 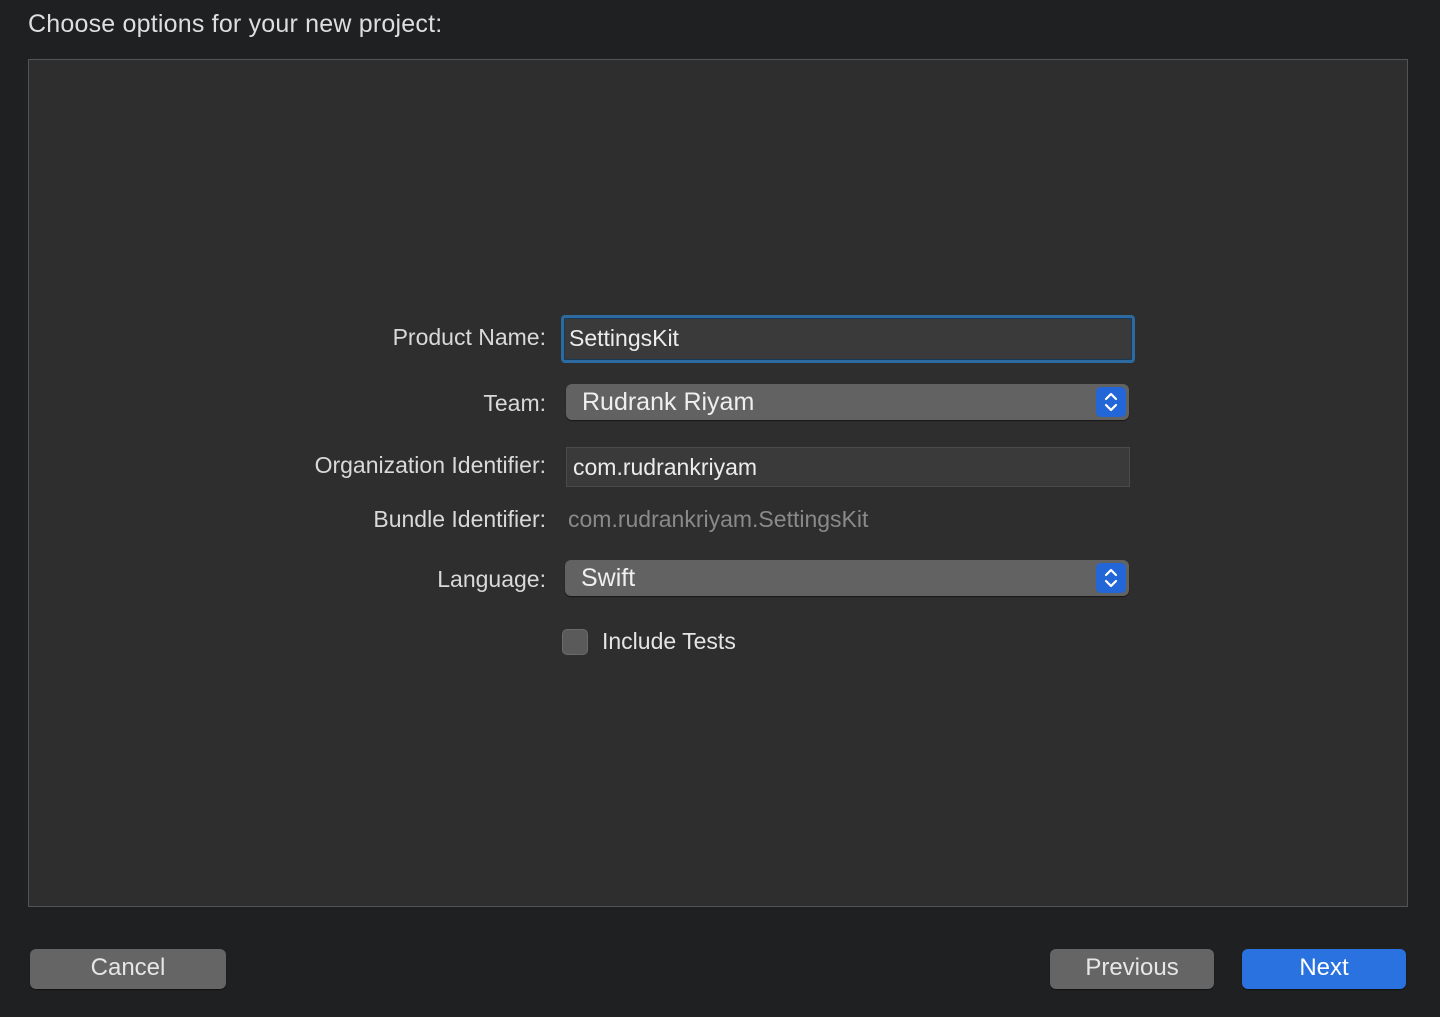 I want to click on cancel-button: Cancel, so click(x=128, y=969).